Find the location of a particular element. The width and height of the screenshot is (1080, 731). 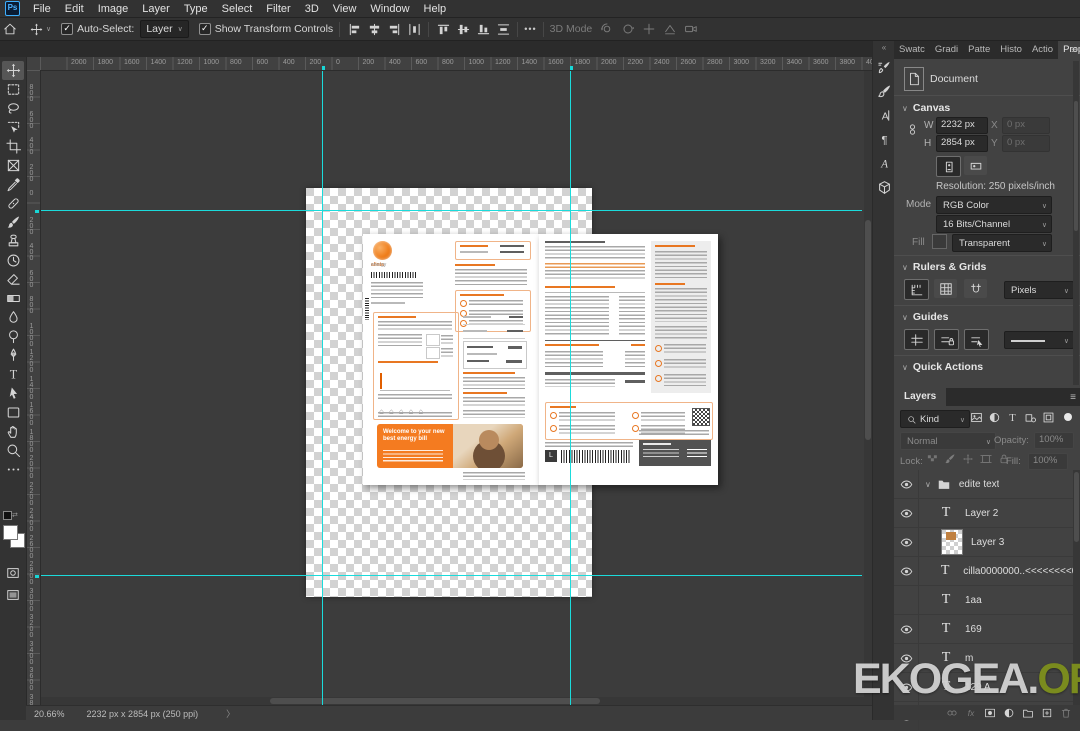

chevron-down-icon: ∨ is located at coordinates (48, 29).